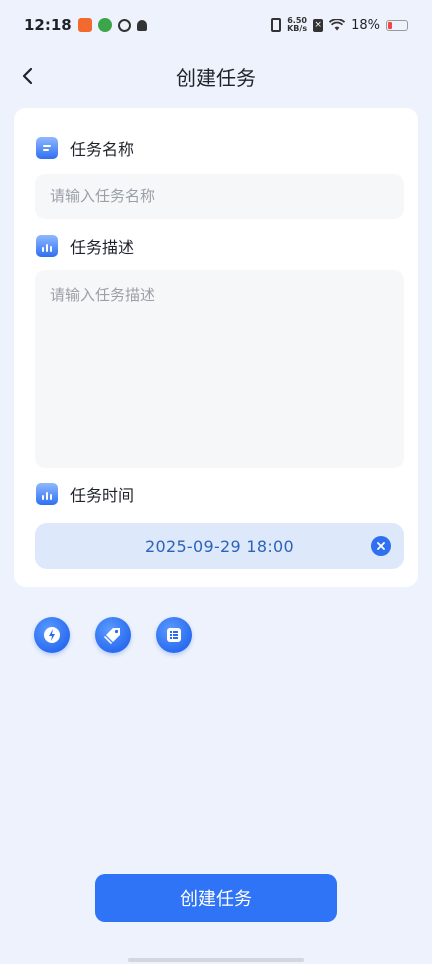 This screenshot has height=964, width=432. I want to click on task-desc-label: 任务描述, so click(102, 247).